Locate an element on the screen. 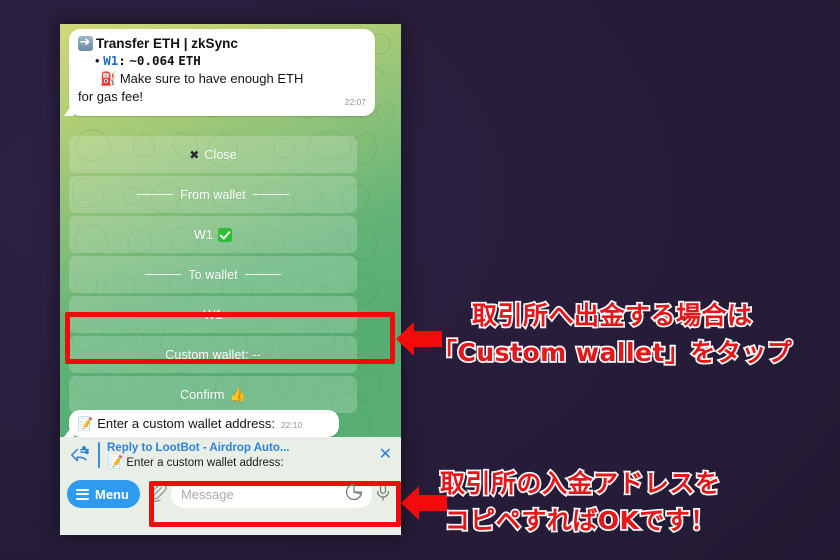 This screenshot has width=840, height=560. sticker-icon is located at coordinates (354, 494).